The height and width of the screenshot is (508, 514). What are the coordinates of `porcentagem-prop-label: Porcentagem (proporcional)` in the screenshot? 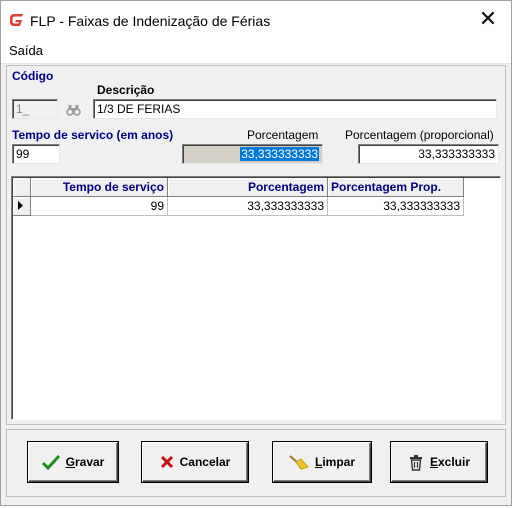 It's located at (419, 135).